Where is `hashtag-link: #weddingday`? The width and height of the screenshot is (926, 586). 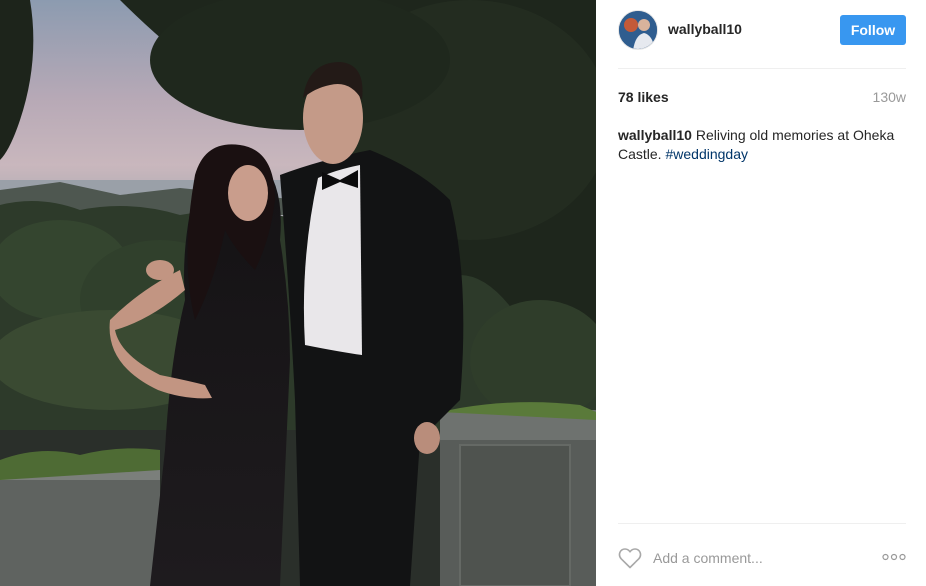
hashtag-link: #weddingday is located at coordinates (706, 154).